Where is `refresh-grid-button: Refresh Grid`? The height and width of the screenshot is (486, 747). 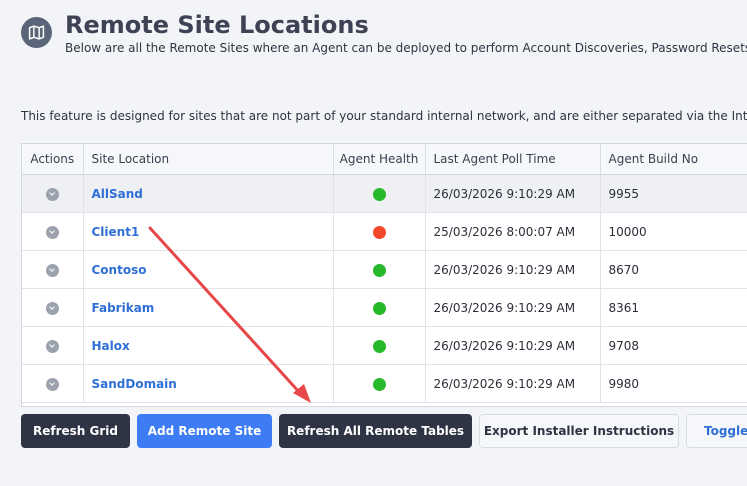
refresh-grid-button: Refresh Grid is located at coordinates (75, 431).